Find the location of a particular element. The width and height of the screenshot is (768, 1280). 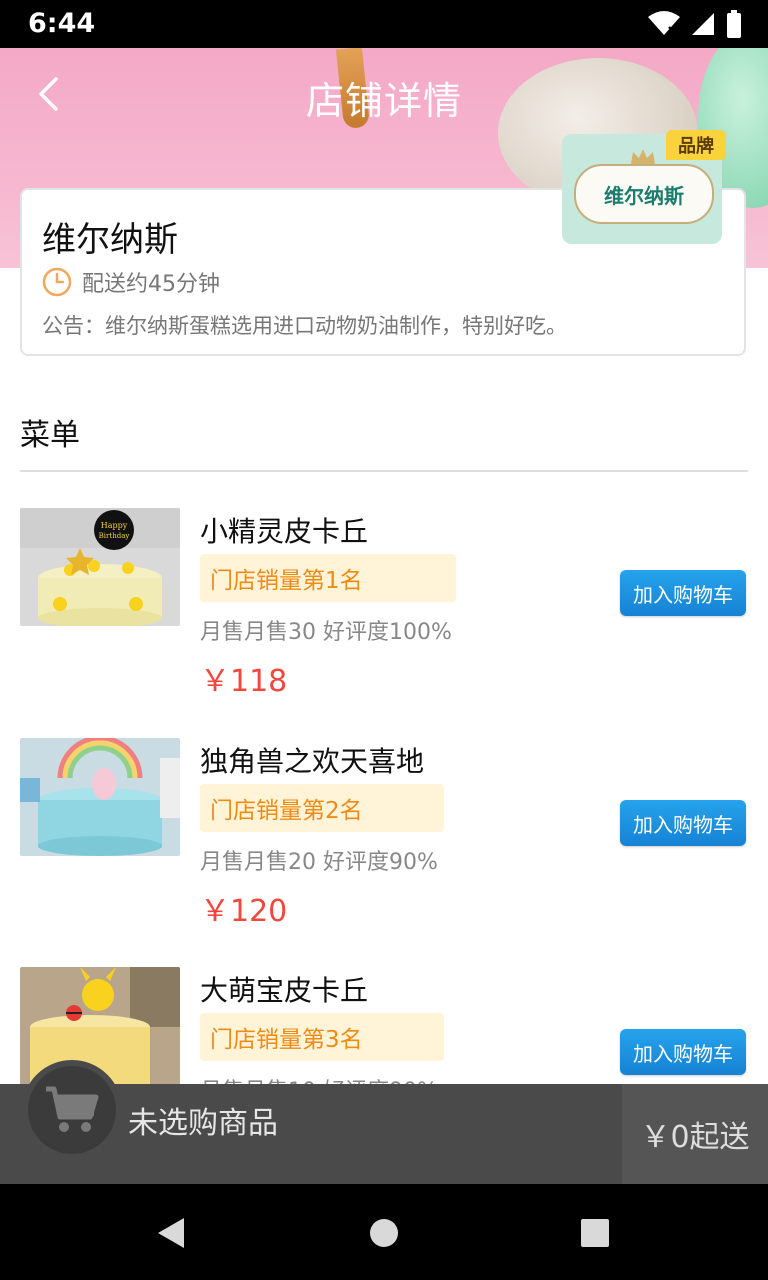

nav-back-button is located at coordinates (171, 1233).